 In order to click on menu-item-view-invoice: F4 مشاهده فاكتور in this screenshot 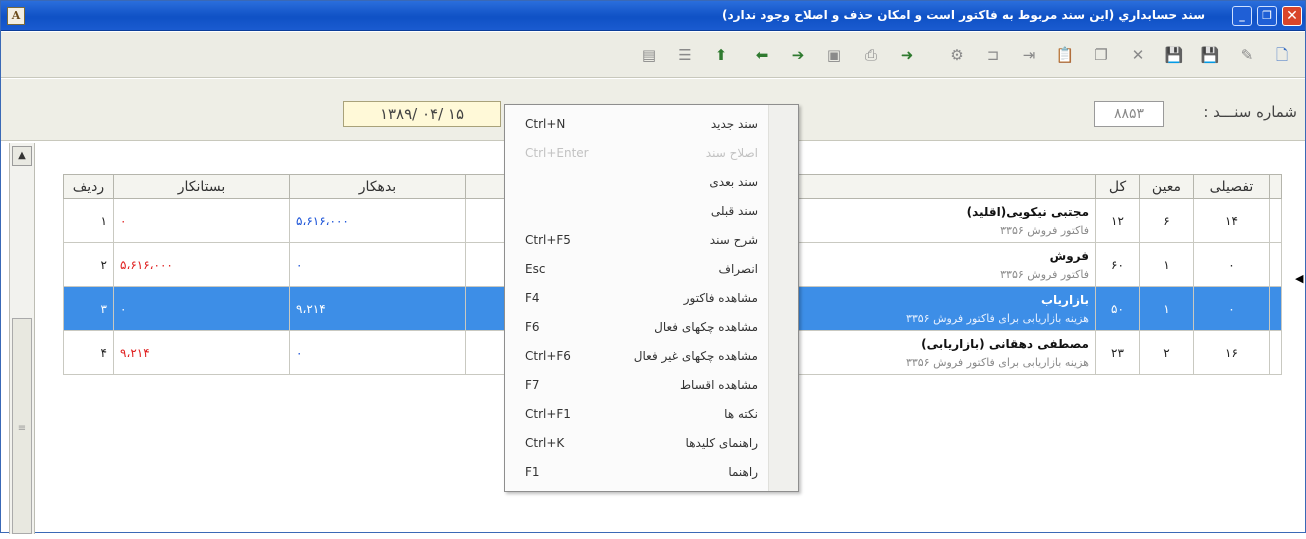, I will do `click(651, 298)`.